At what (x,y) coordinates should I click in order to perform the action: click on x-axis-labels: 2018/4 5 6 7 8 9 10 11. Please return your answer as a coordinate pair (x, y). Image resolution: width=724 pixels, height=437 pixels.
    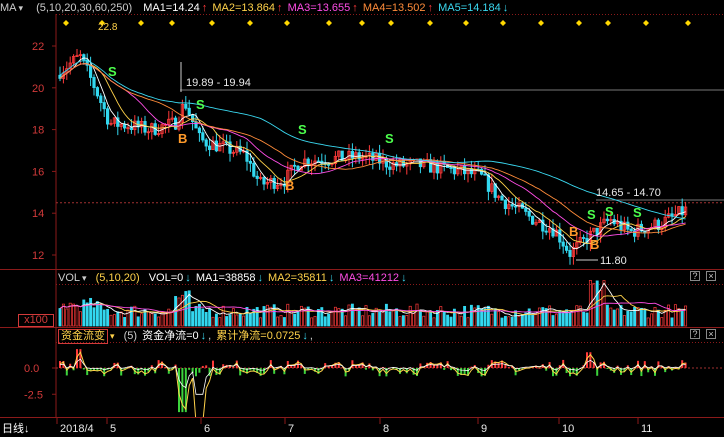
    Looking at the image, I should click on (354, 426).